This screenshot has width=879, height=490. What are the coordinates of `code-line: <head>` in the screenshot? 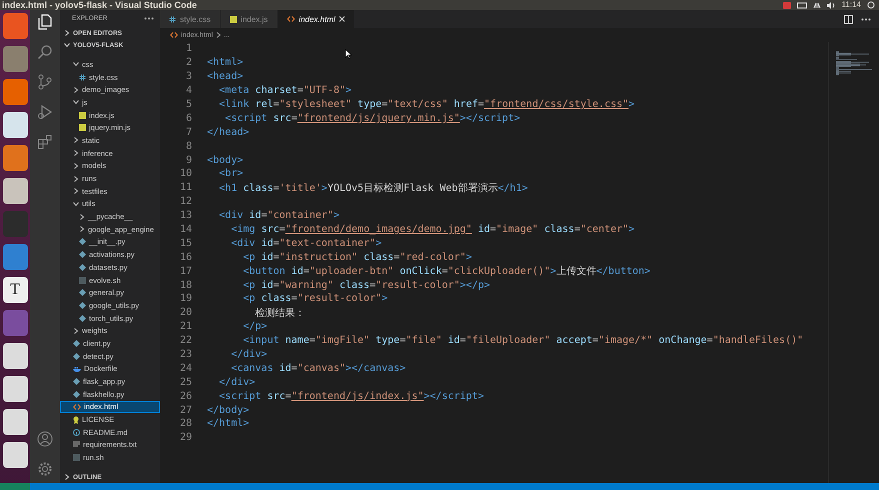 It's located at (225, 76).